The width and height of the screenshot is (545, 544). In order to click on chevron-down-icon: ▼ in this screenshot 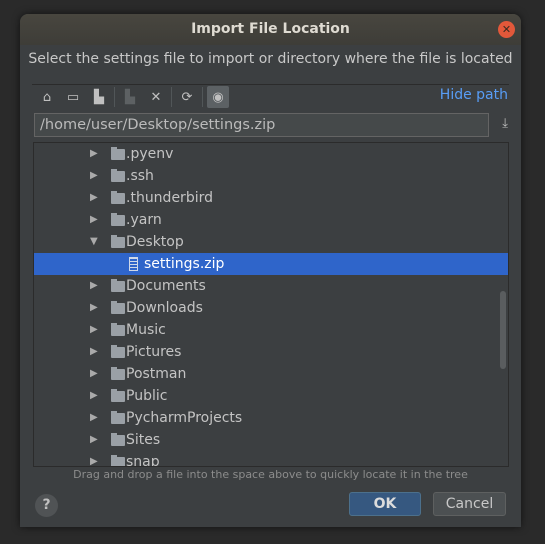, I will do `click(94, 242)`.